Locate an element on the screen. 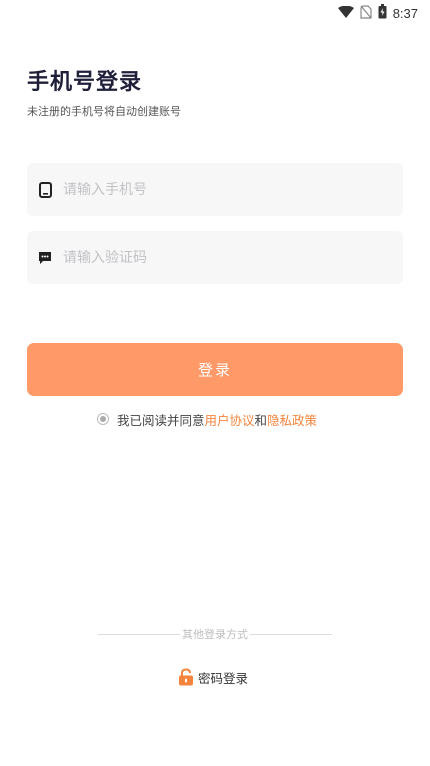  agreement-row: 我已阅读并同意 用户协议 和 隐私政策 is located at coordinates (207, 419).